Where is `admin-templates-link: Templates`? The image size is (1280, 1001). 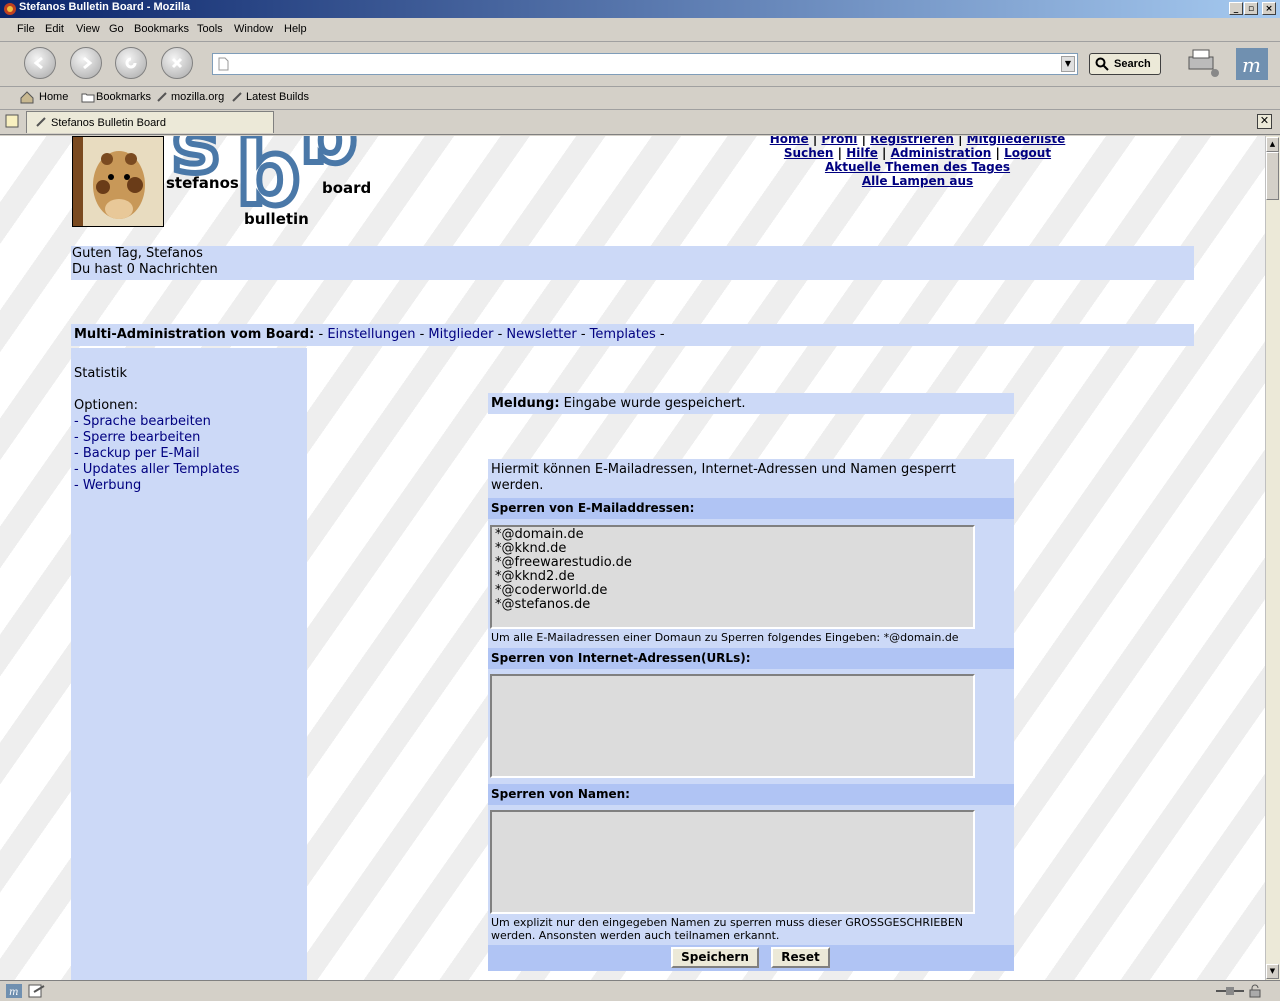 admin-templates-link: Templates is located at coordinates (623, 334).